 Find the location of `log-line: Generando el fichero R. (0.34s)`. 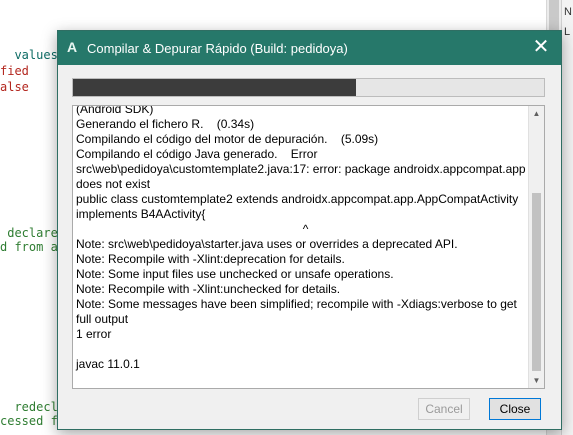

log-line: Generando el fichero R. (0.34s) is located at coordinates (165, 124).